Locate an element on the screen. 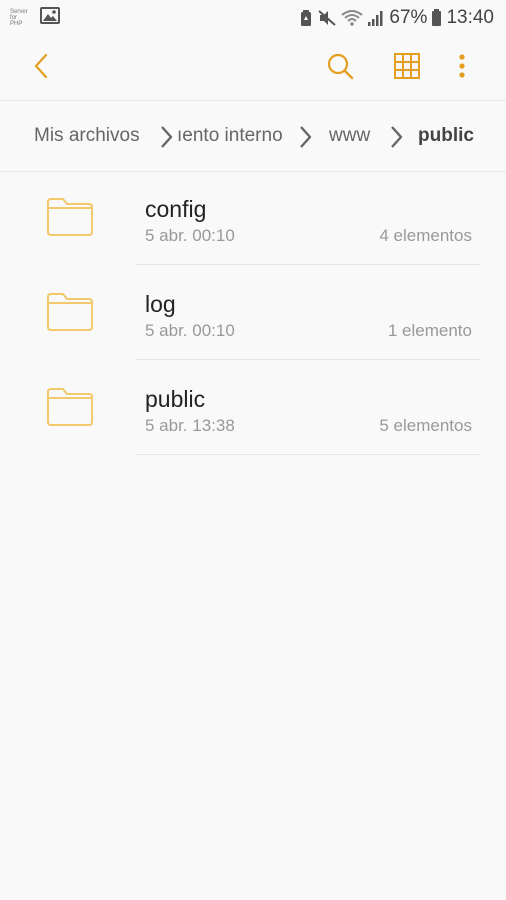  battery-icon is located at coordinates (436, 18).